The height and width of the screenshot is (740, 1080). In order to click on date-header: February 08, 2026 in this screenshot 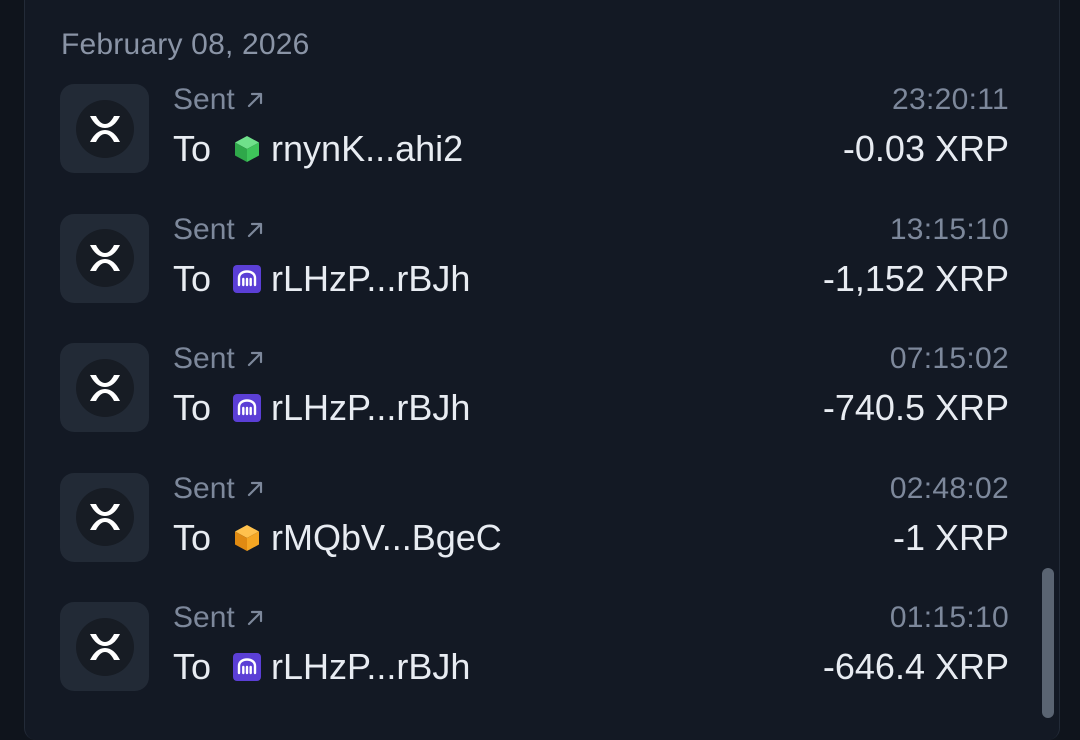, I will do `click(185, 44)`.